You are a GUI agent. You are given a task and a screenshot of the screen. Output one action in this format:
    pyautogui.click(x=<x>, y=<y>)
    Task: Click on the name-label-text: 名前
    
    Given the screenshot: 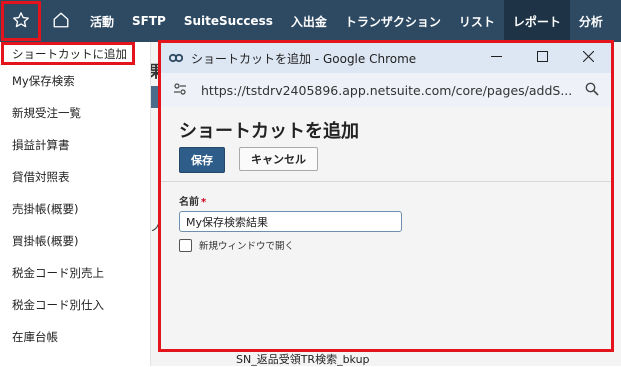 What is the action you would take?
    pyautogui.click(x=189, y=202)
    